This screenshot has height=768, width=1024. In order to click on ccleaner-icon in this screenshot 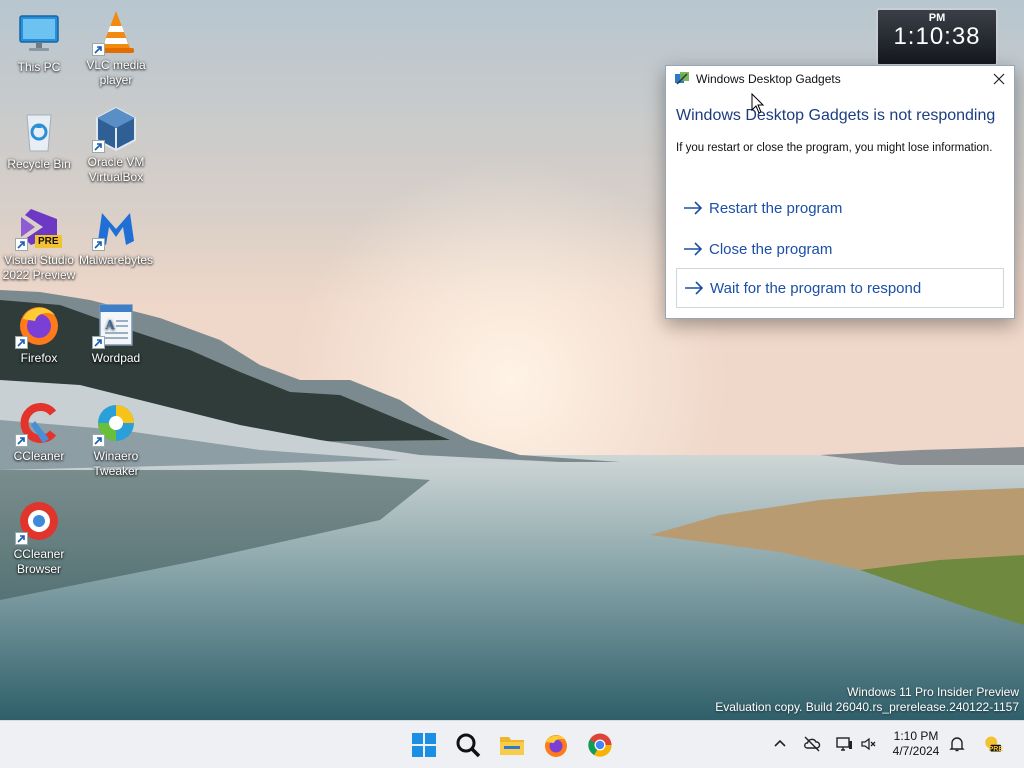, I will do `click(39, 423)`.